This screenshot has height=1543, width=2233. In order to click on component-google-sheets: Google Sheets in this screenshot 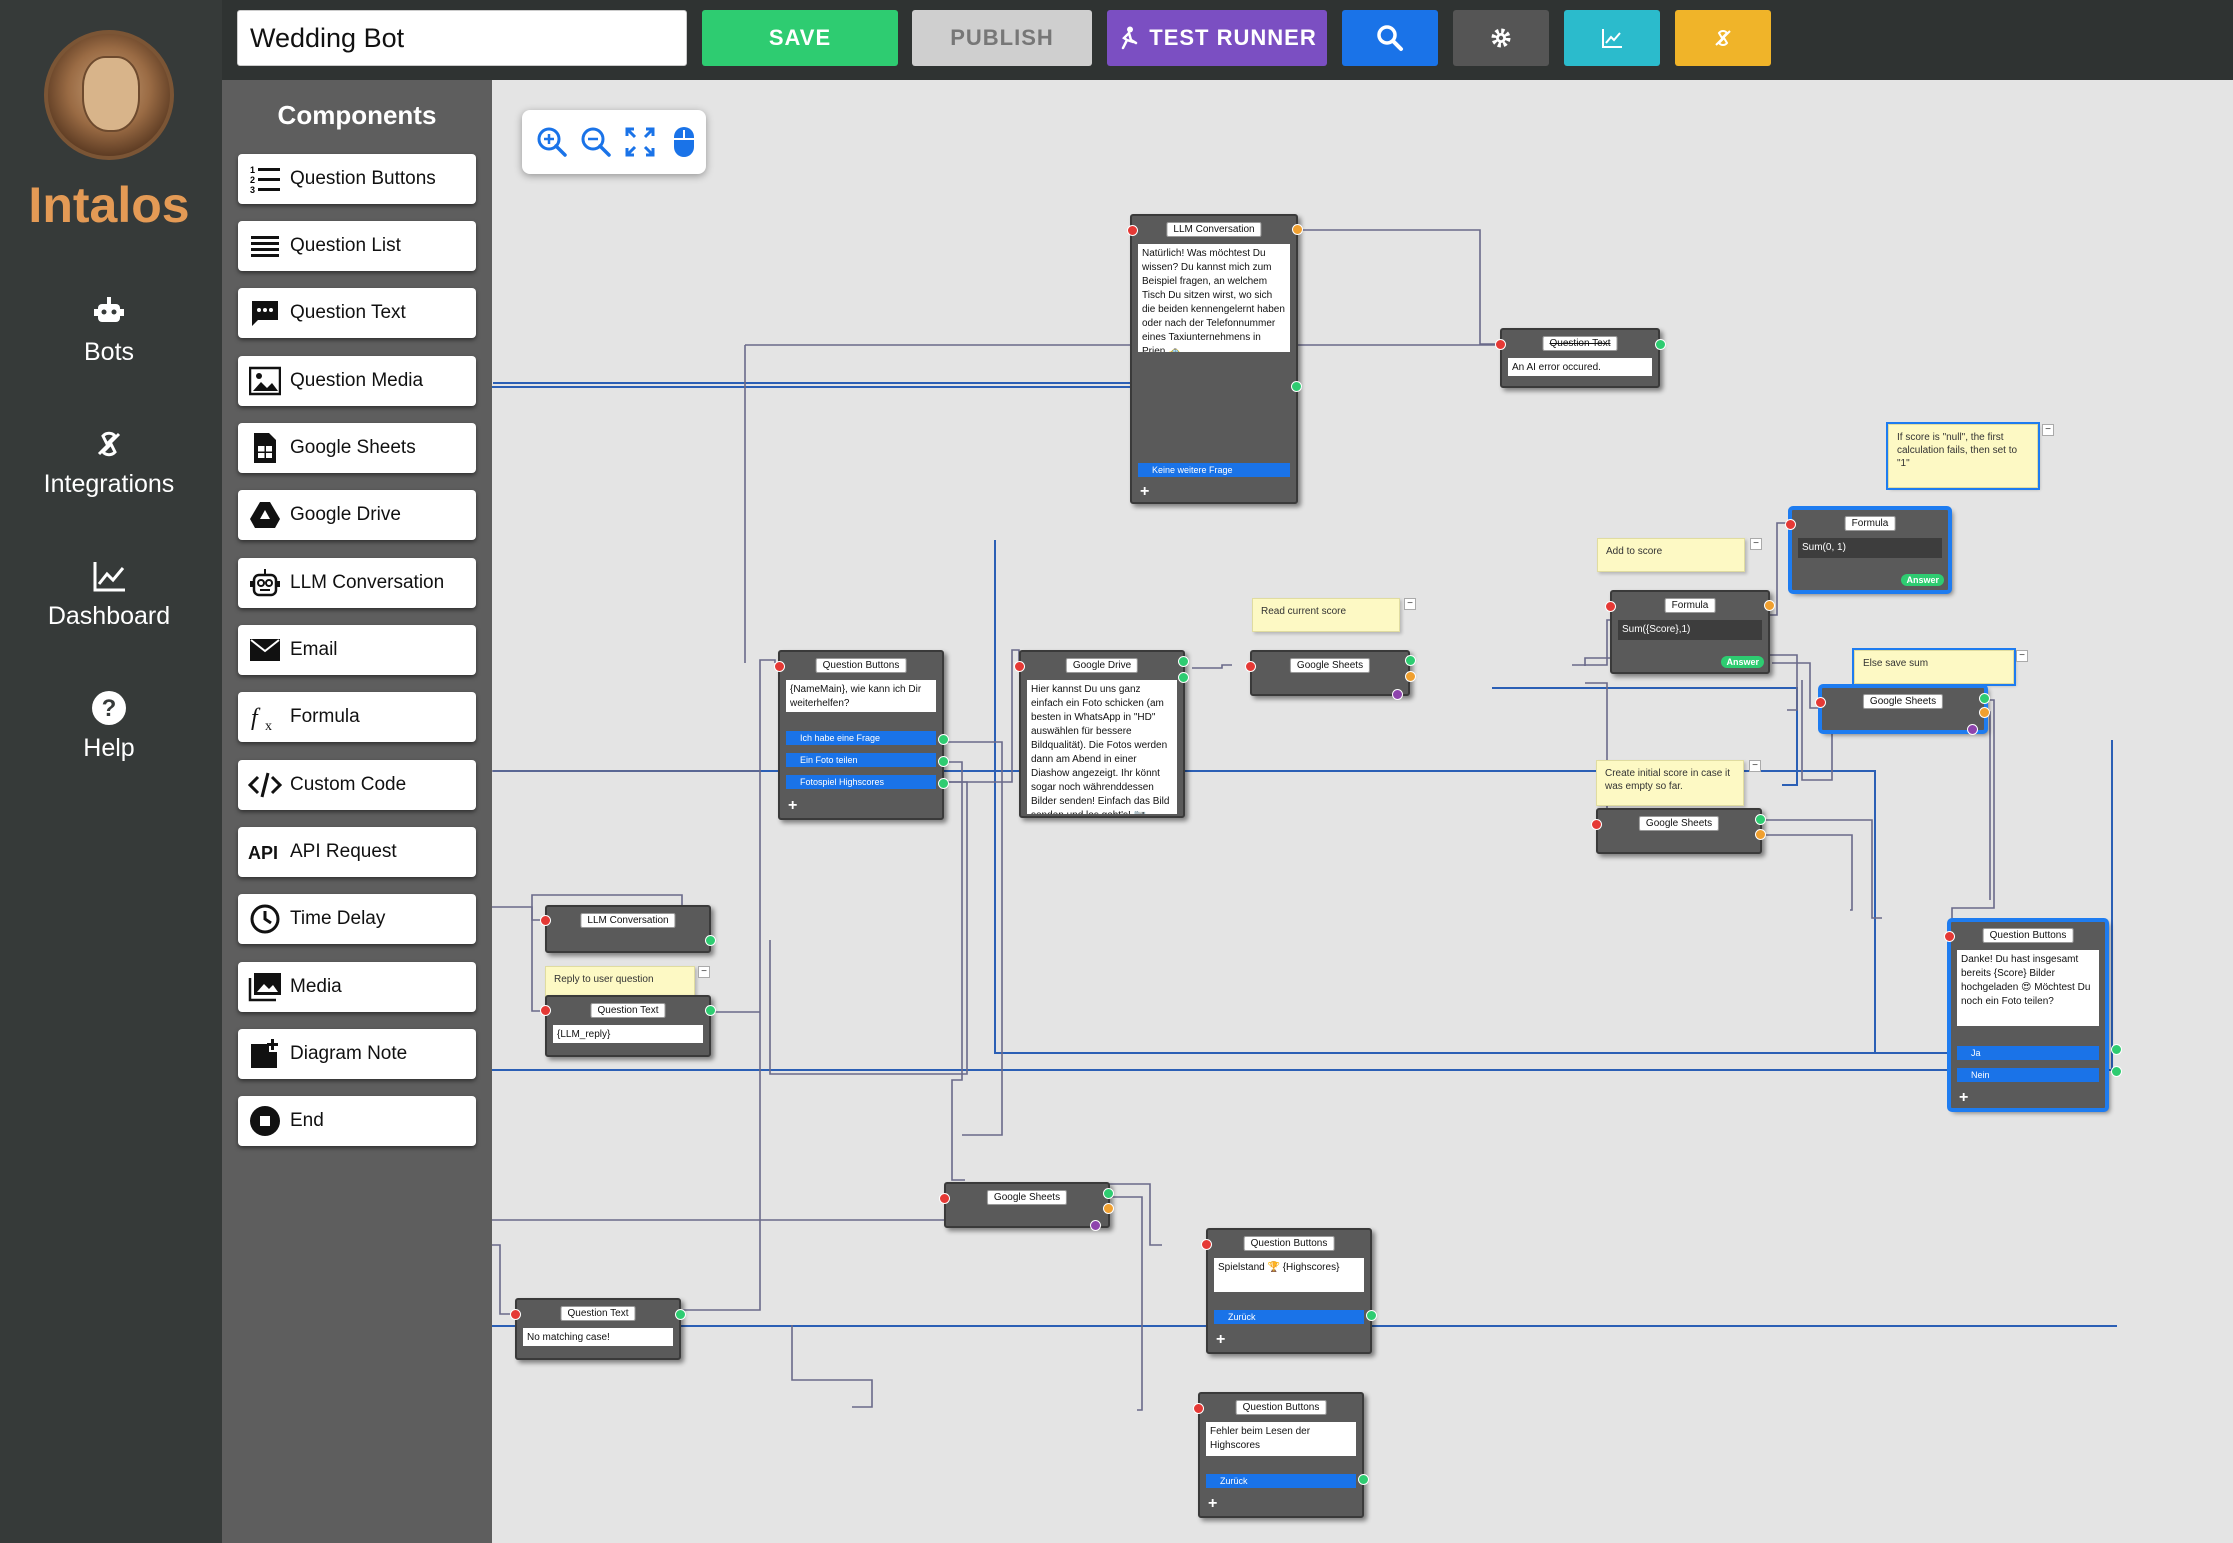, I will do `click(357, 448)`.